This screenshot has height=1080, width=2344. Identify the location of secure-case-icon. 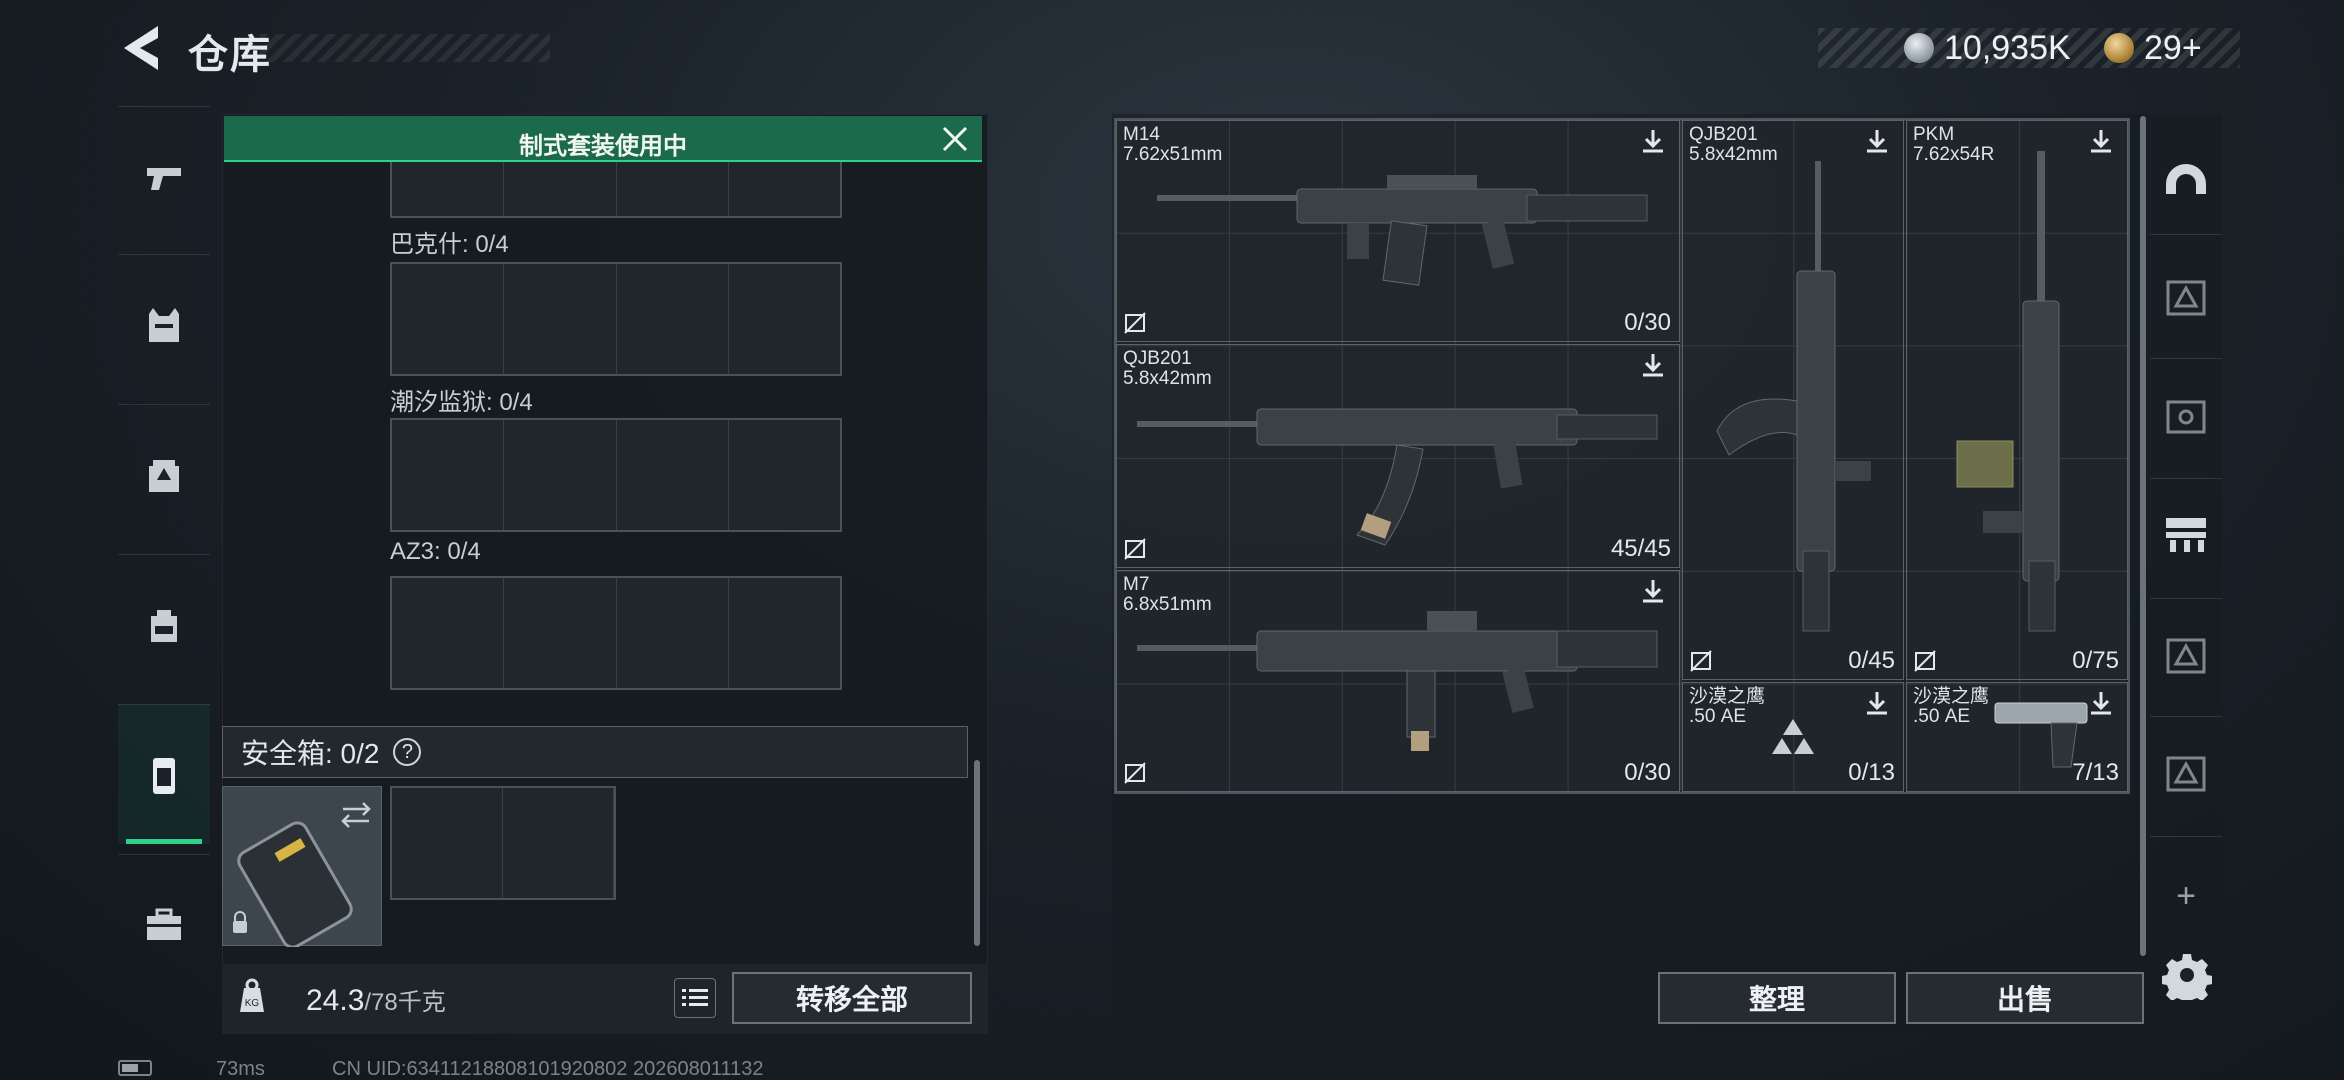
(164, 775).